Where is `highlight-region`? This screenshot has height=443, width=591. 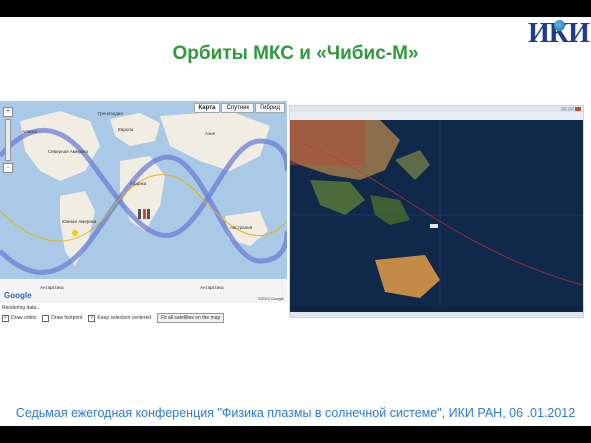 highlight-region is located at coordinates (327, 142).